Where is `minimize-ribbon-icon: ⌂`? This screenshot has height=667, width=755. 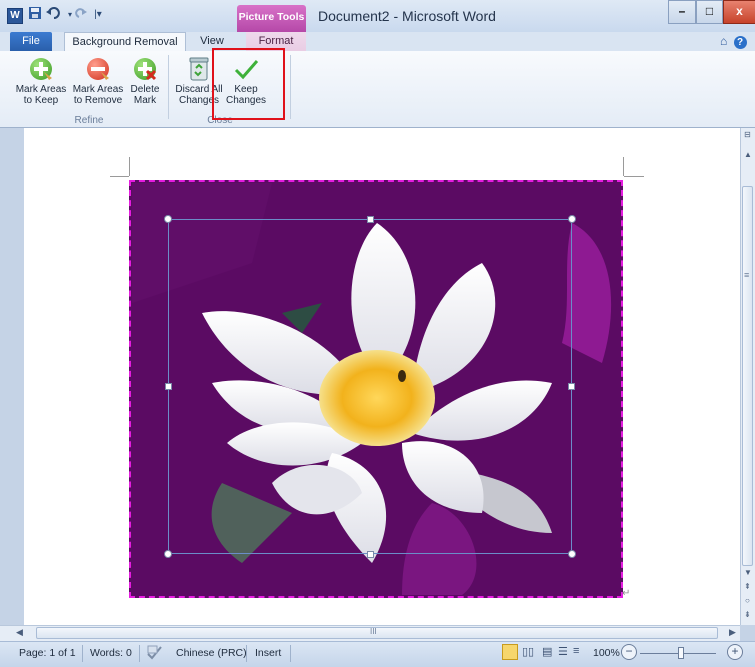
minimize-ribbon-icon: ⌂ is located at coordinates (723, 41).